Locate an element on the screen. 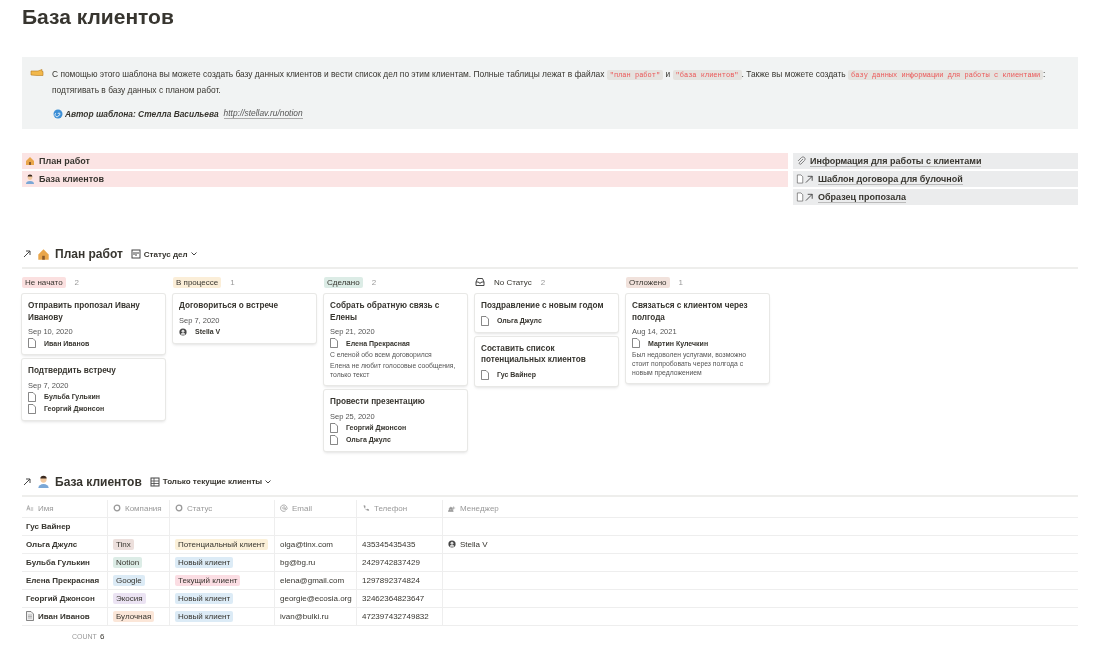  phone-cell: 2429742837429 is located at coordinates (391, 562).